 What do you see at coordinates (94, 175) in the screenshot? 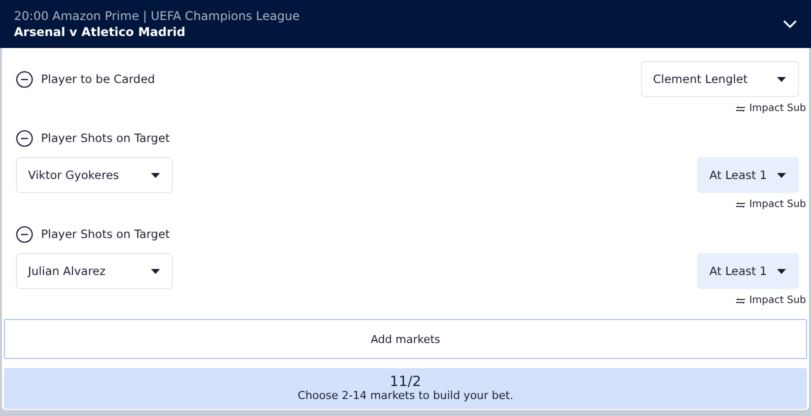
I see `player-dropdown: Viktor Gyokeres` at bounding box center [94, 175].